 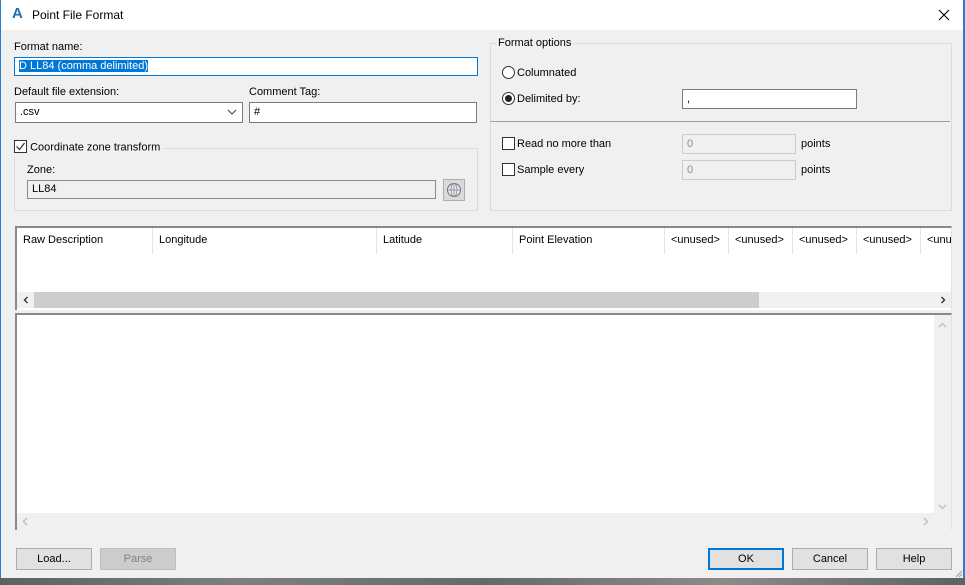 I want to click on comment-tag-input: #, so click(x=363, y=112).